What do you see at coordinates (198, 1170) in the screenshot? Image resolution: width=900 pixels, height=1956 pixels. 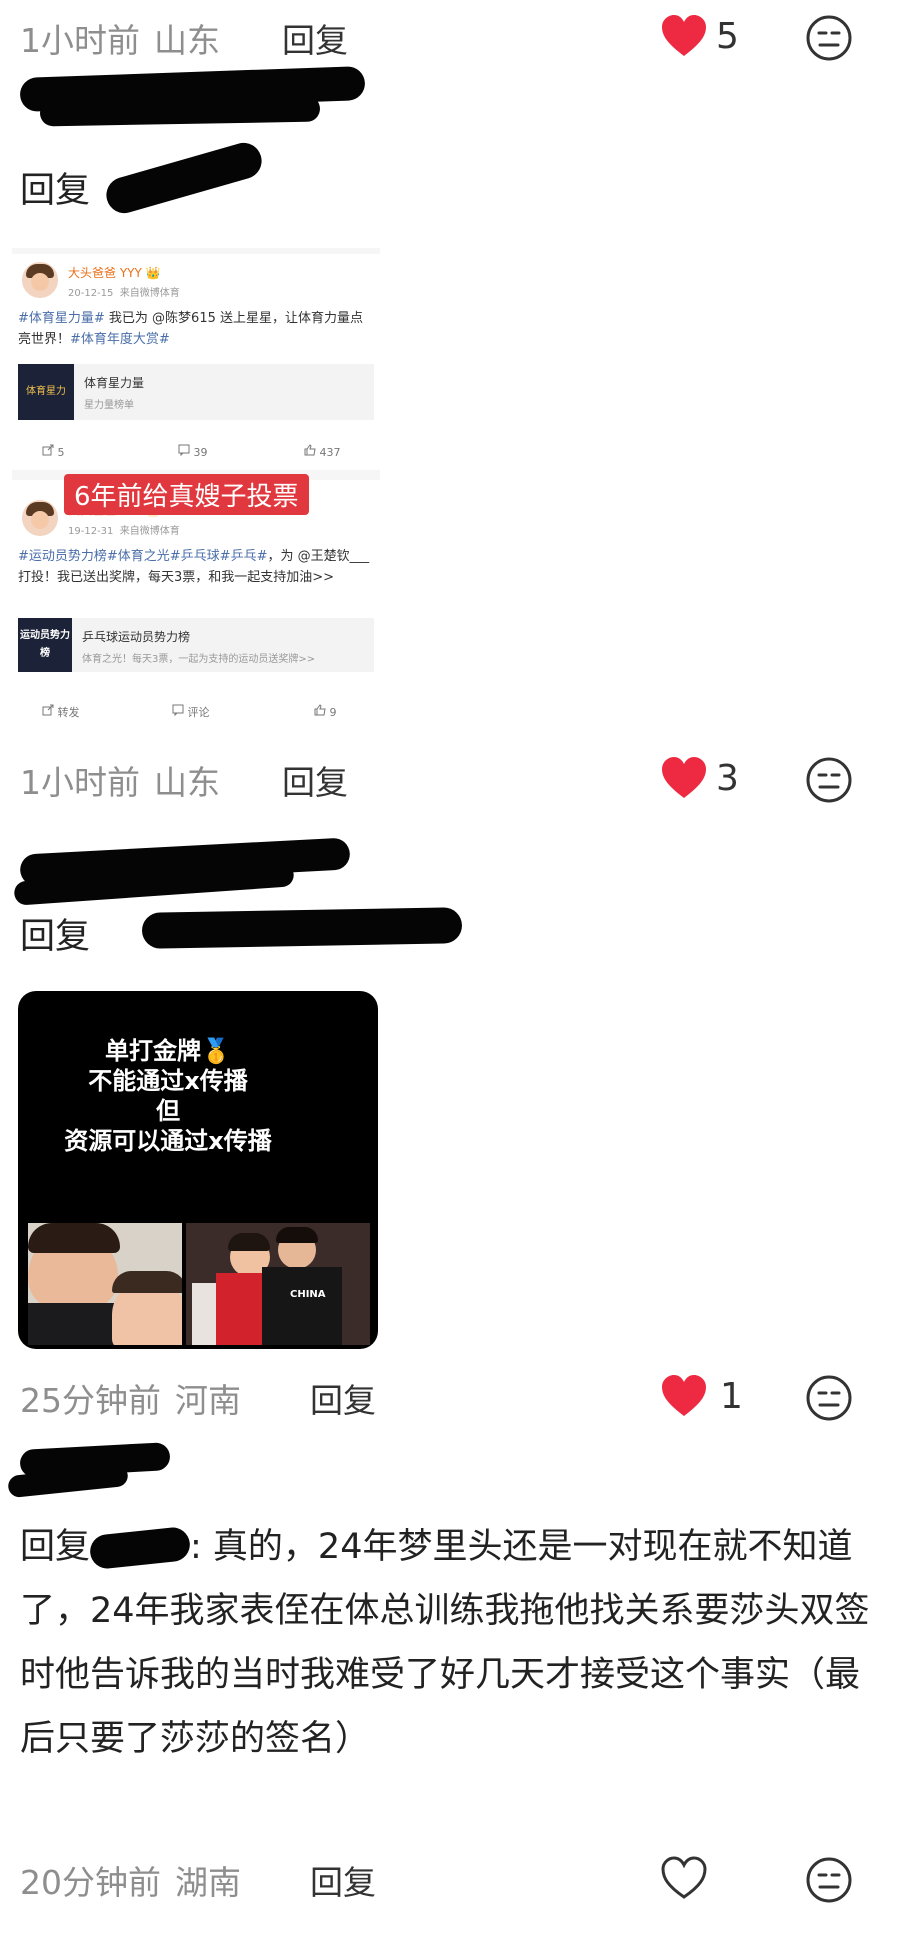 I see `meme-image: 单打金牌🥇 不能通过x传播 但 资源可以通过x传播 CHINA` at bounding box center [198, 1170].